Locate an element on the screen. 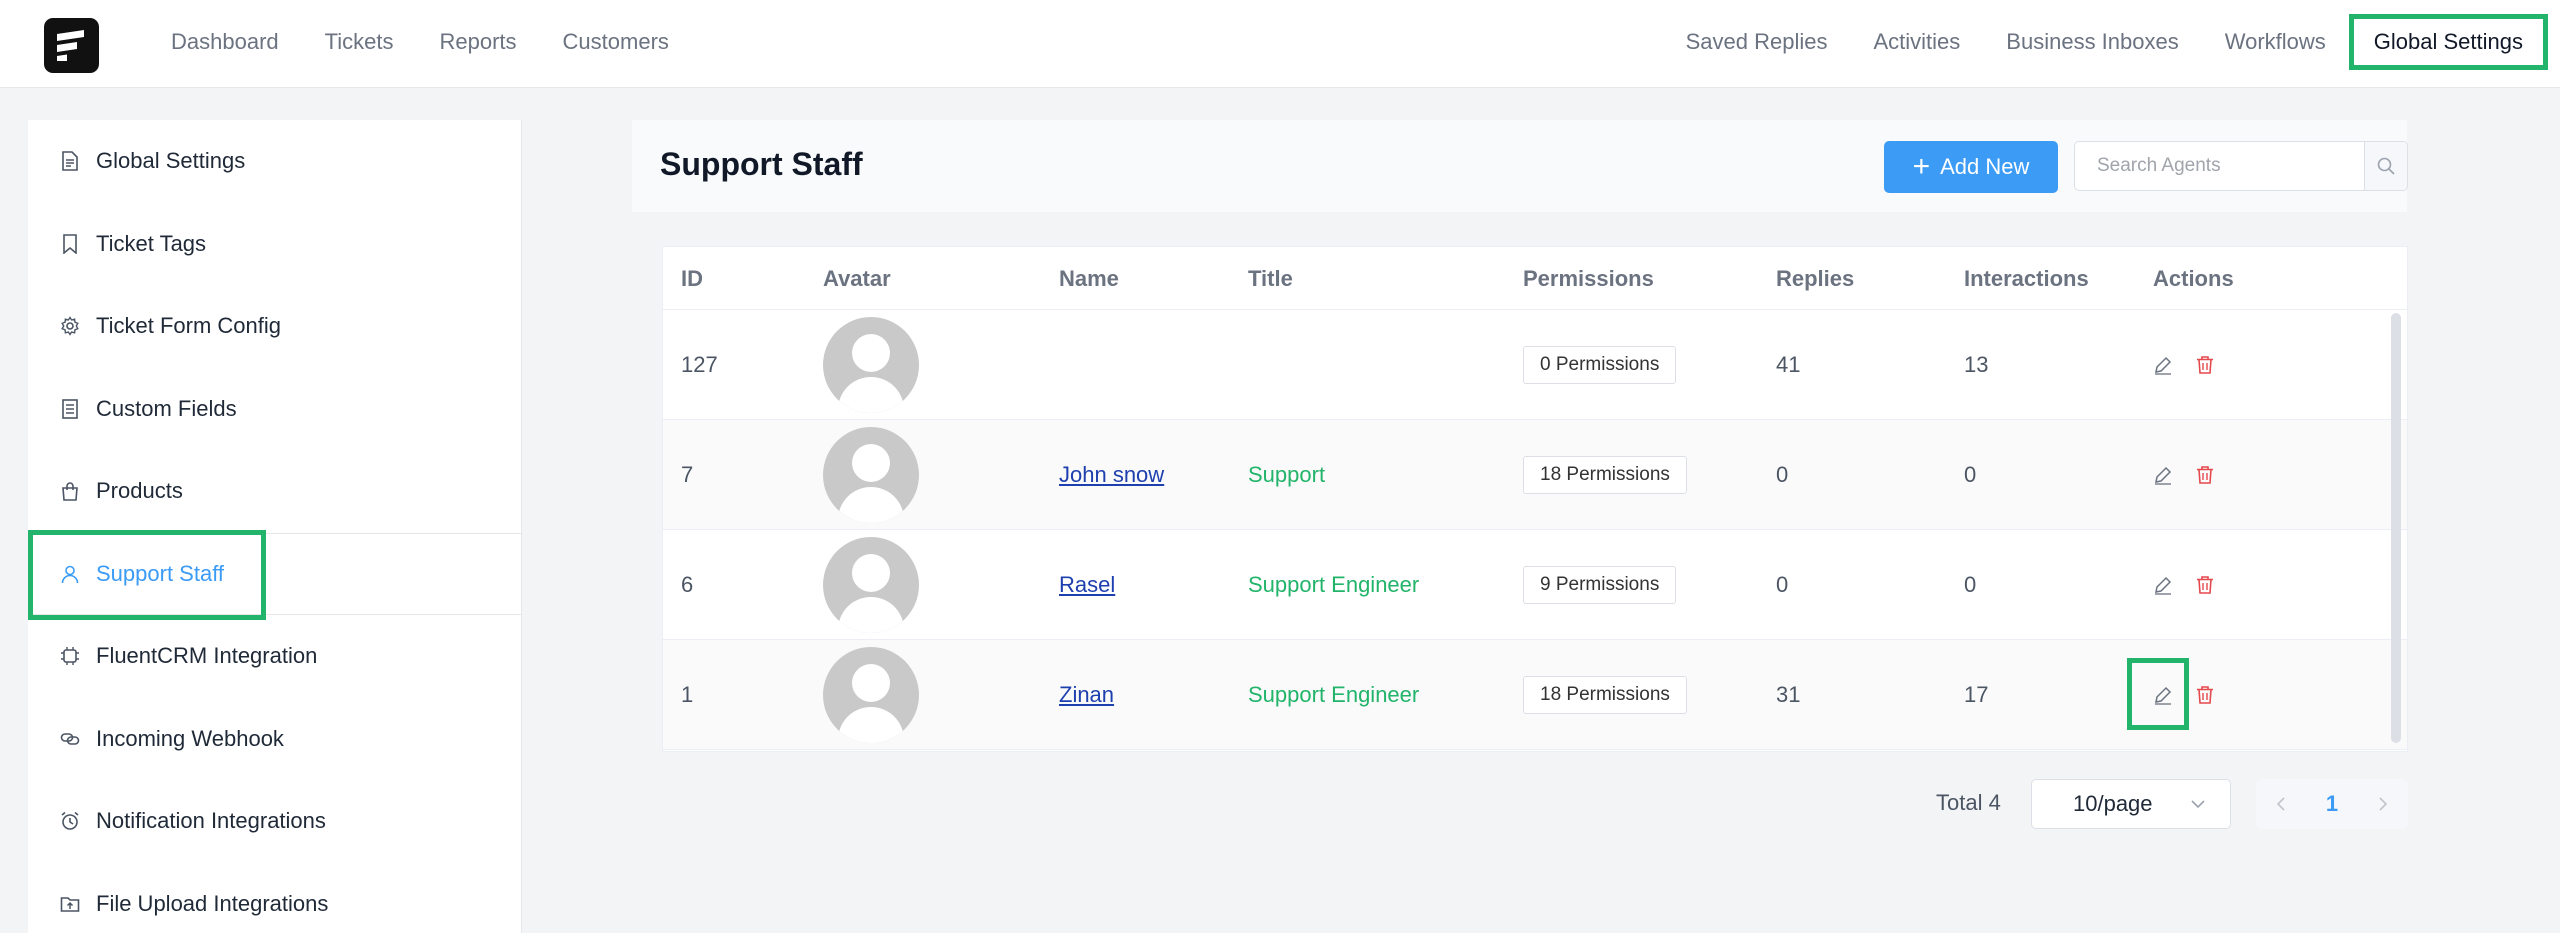  link-icon is located at coordinates (70, 739).